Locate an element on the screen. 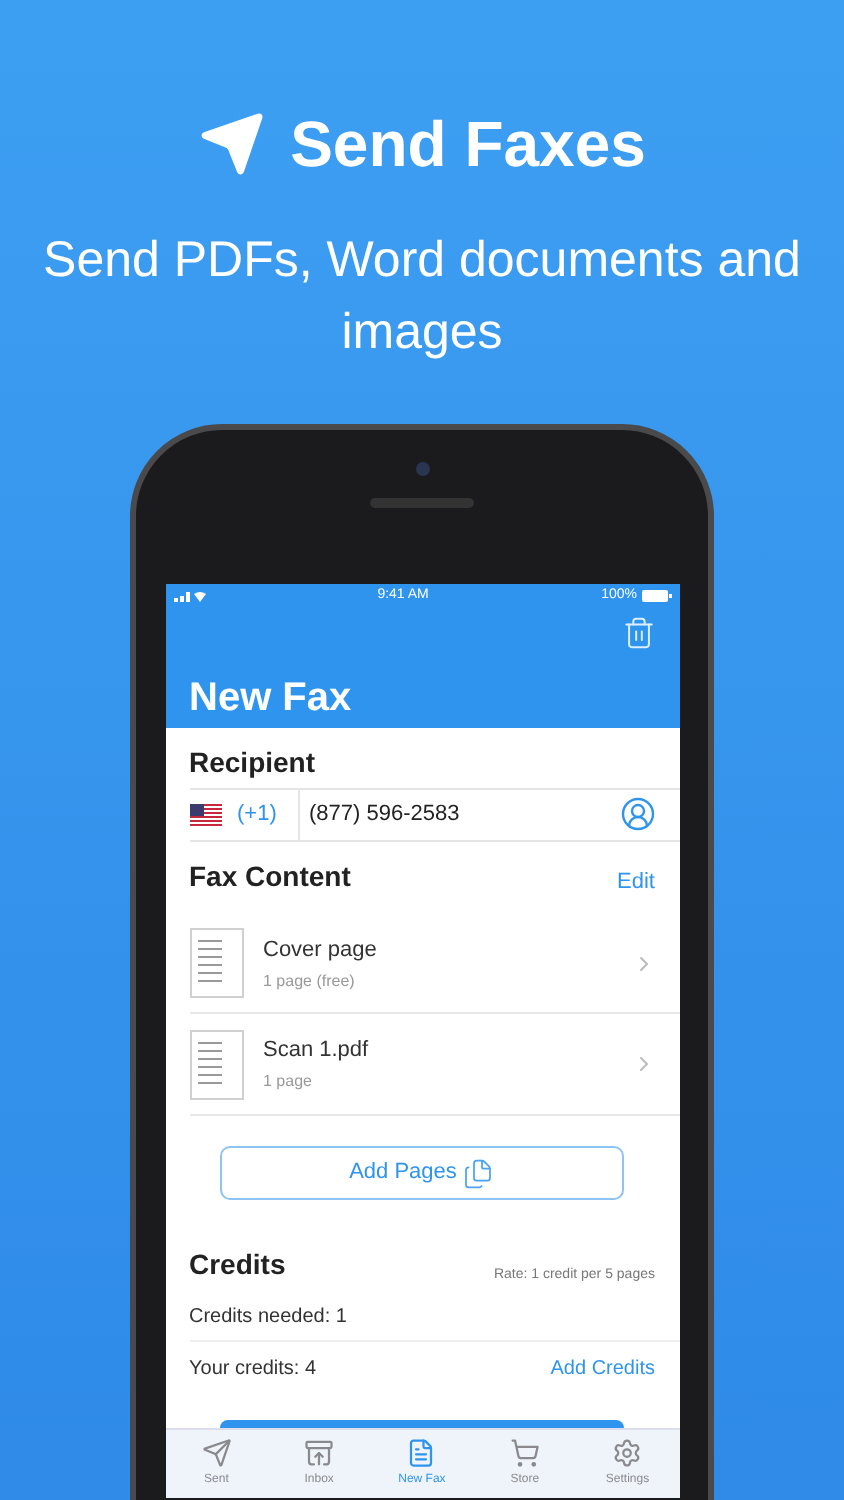 Image resolution: width=844 pixels, height=1500 pixels. credits-needed: Credits needed: 1 is located at coordinates (268, 1317).